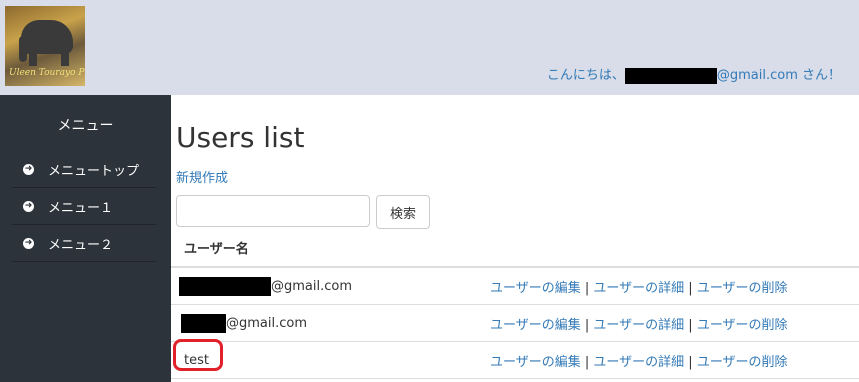 This screenshot has height=382, width=859. Describe the element at coordinates (196, 360) in the screenshot. I see `username-cell: test` at that location.